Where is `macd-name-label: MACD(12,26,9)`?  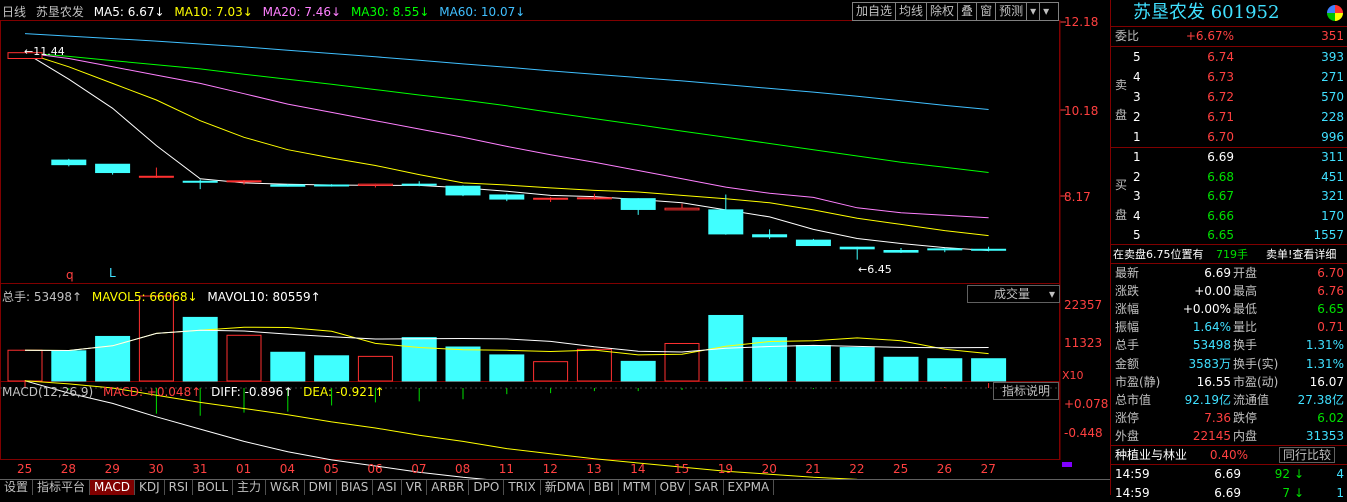 macd-name-label: MACD(12,26,9) is located at coordinates (48, 392).